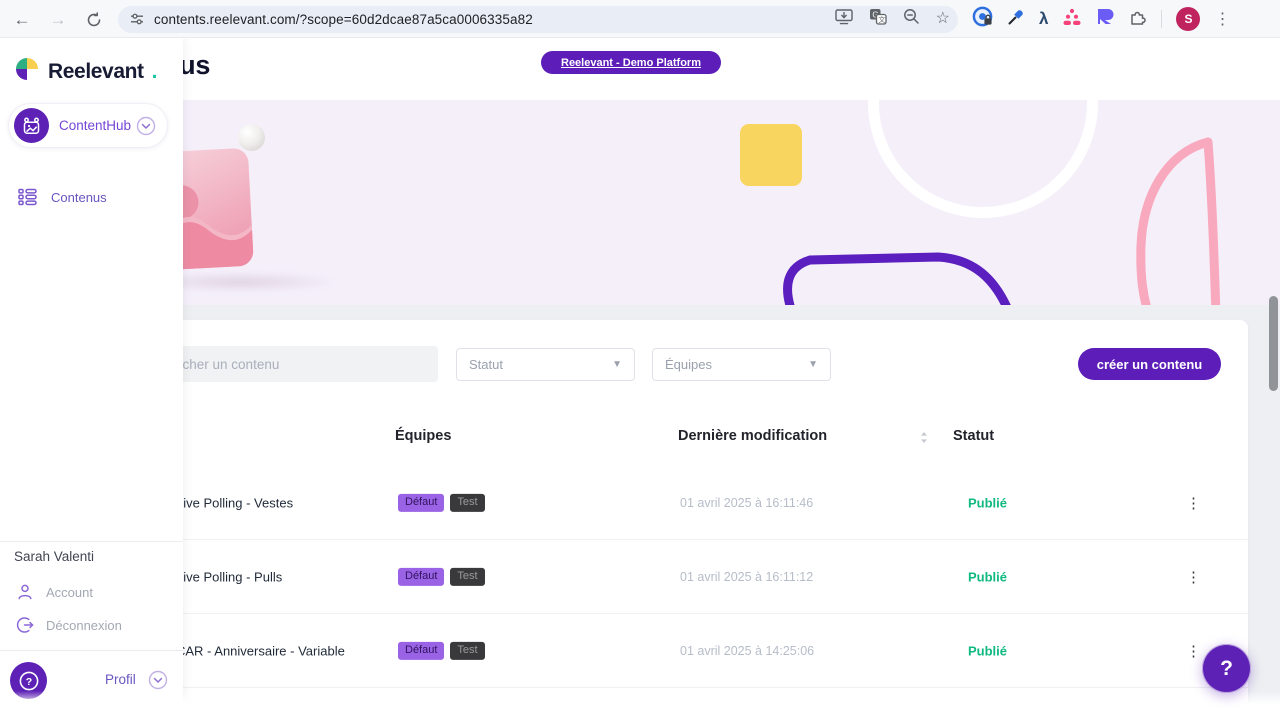 The image size is (1280, 709). Describe the element at coordinates (25, 592) in the screenshot. I see `person-icon` at that location.